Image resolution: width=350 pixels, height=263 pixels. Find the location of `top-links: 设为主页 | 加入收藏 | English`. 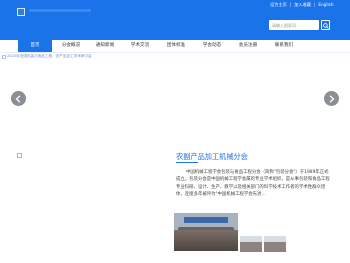

top-links: 设为主页 | 加入收藏 | English is located at coordinates (302, 5).